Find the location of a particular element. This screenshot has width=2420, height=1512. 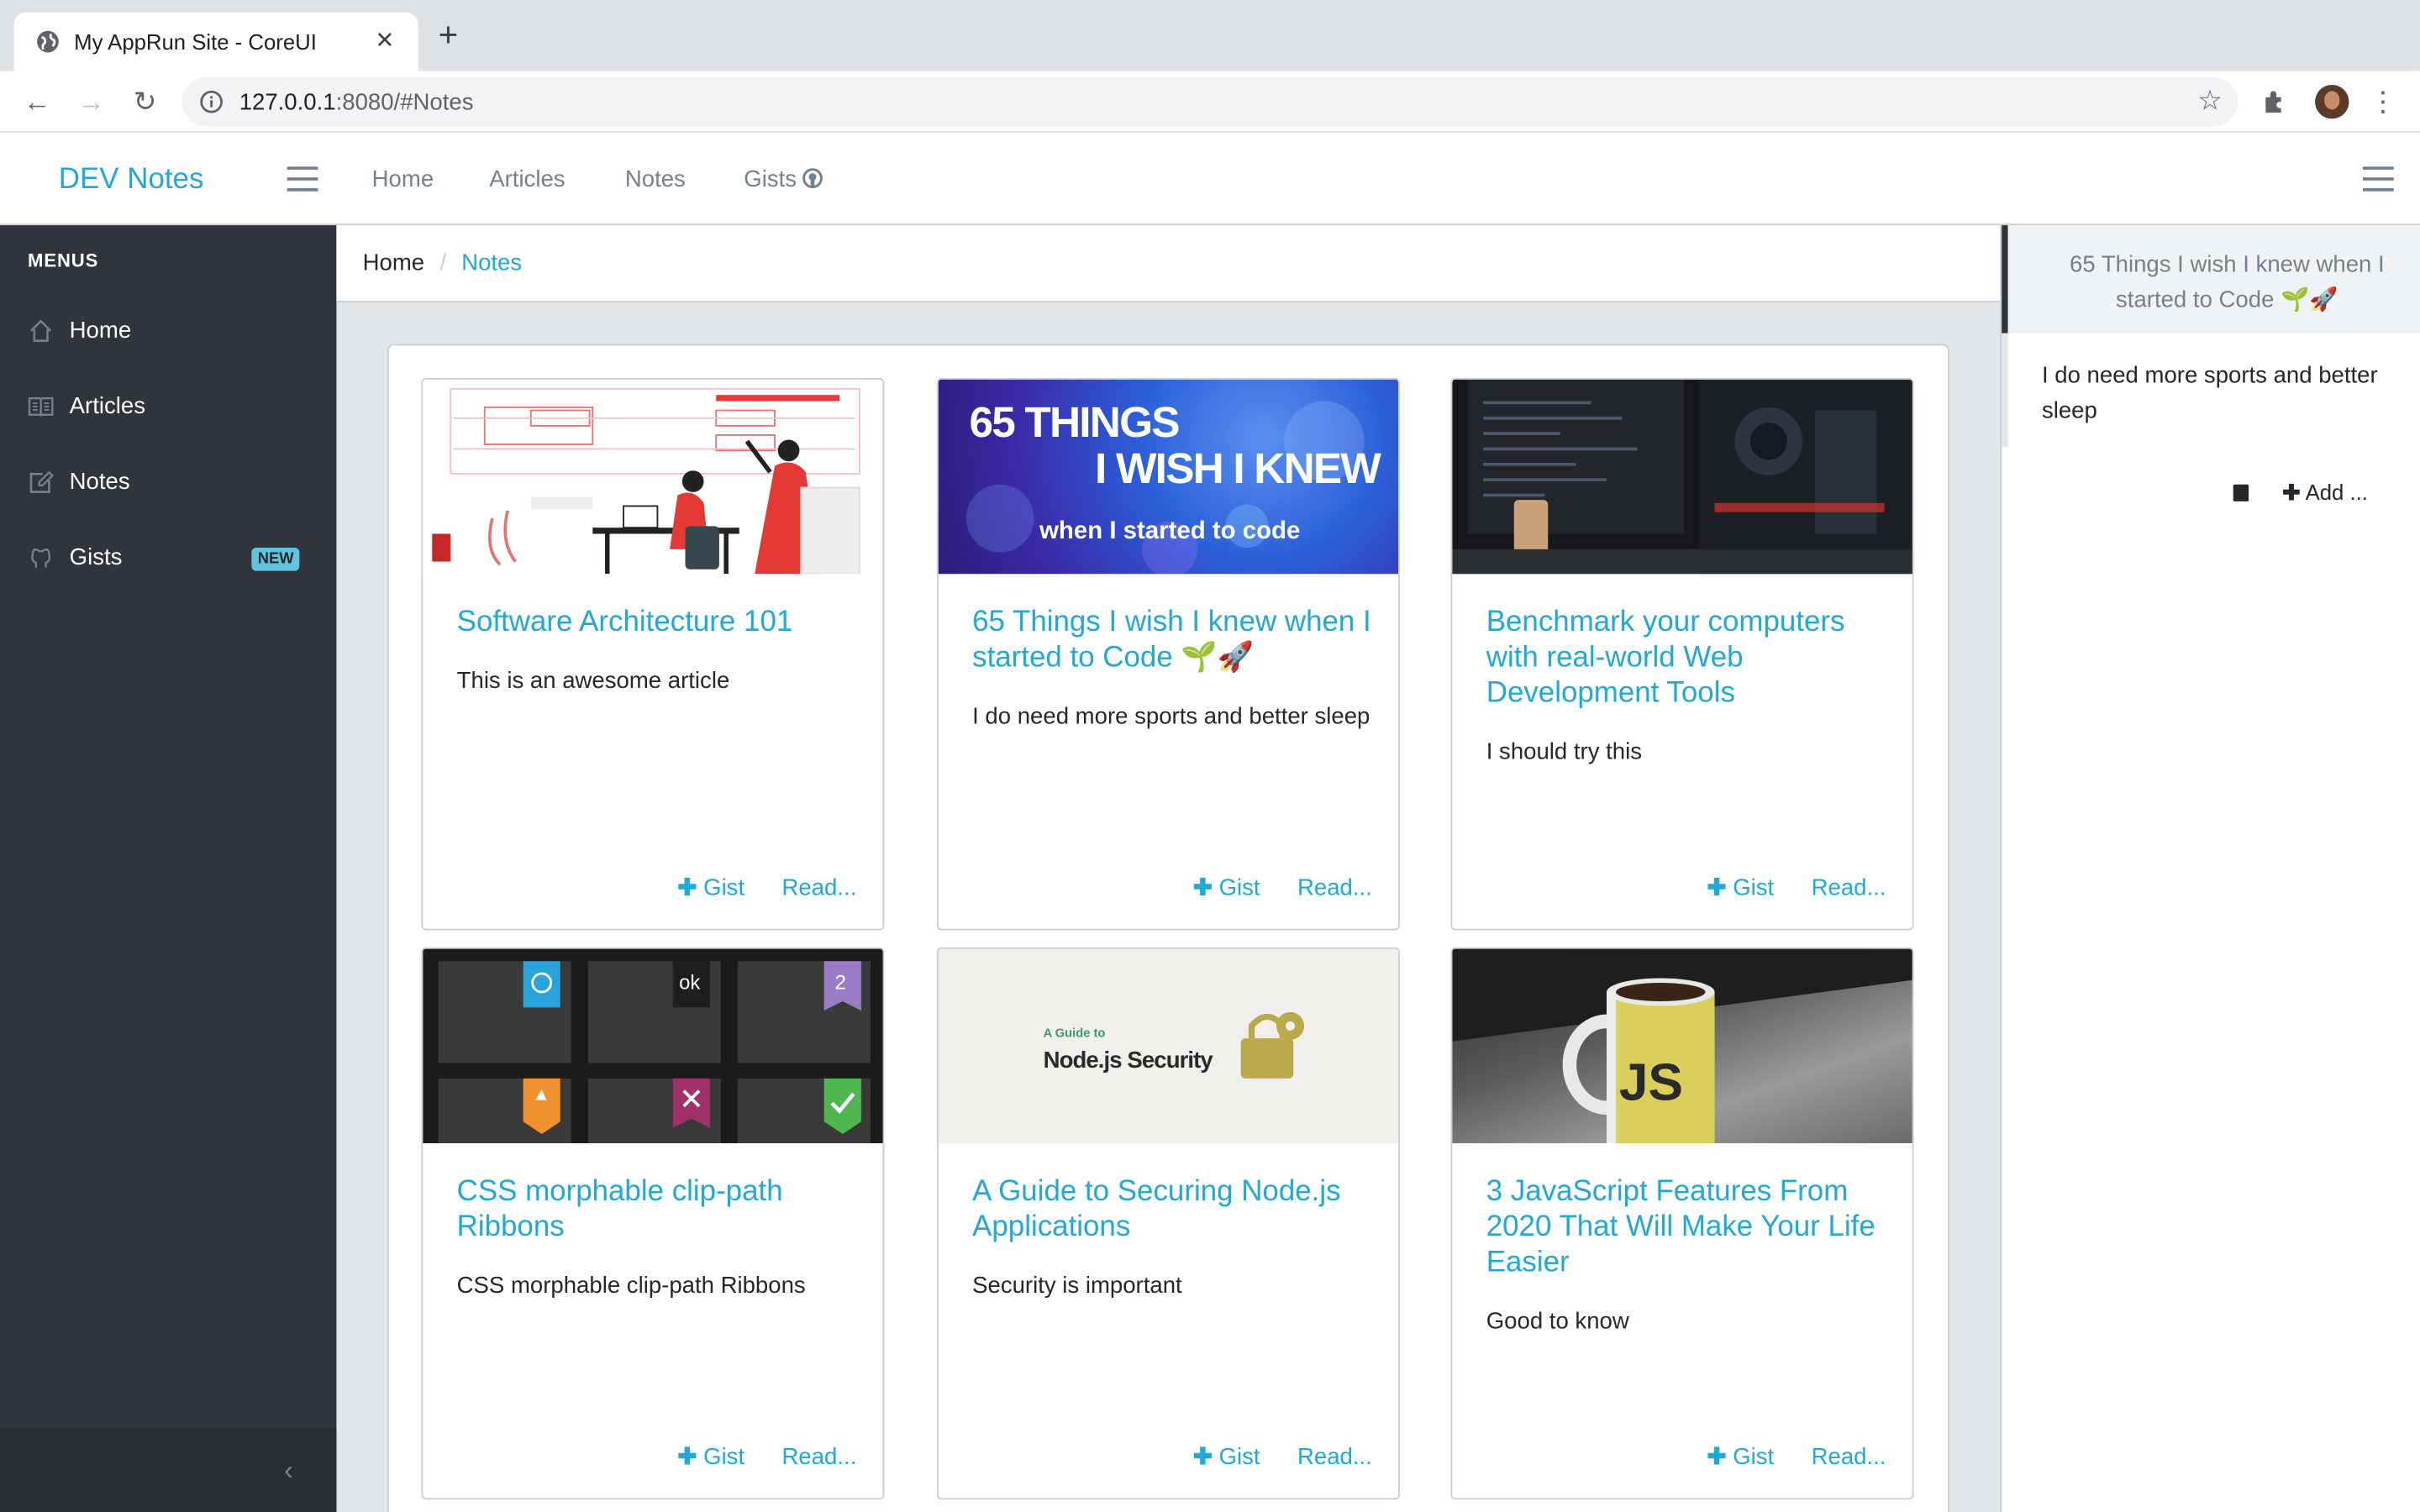

address-bar: 127.0.0.1:8080/#Notes ☆ is located at coordinates (1210, 101).